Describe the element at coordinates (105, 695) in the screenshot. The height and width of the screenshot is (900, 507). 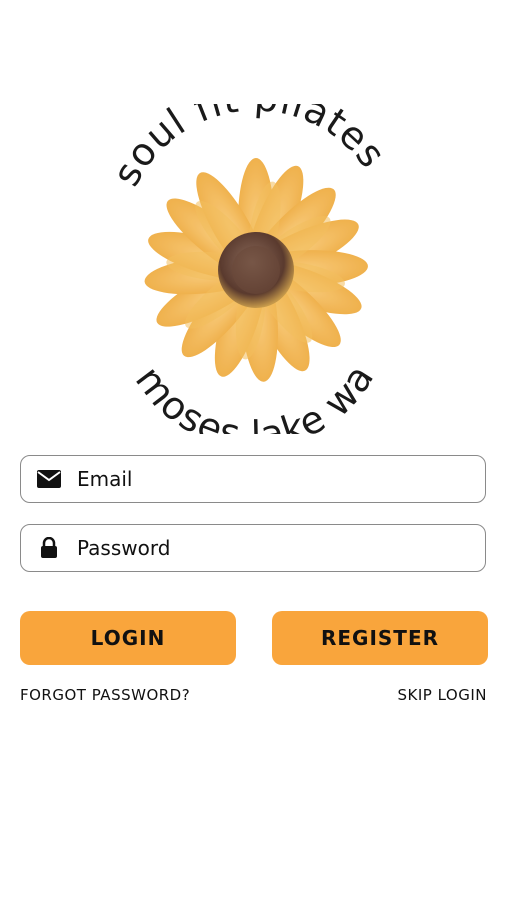
I see `forgot-password-link: FORGOT PASSWORD?` at that location.